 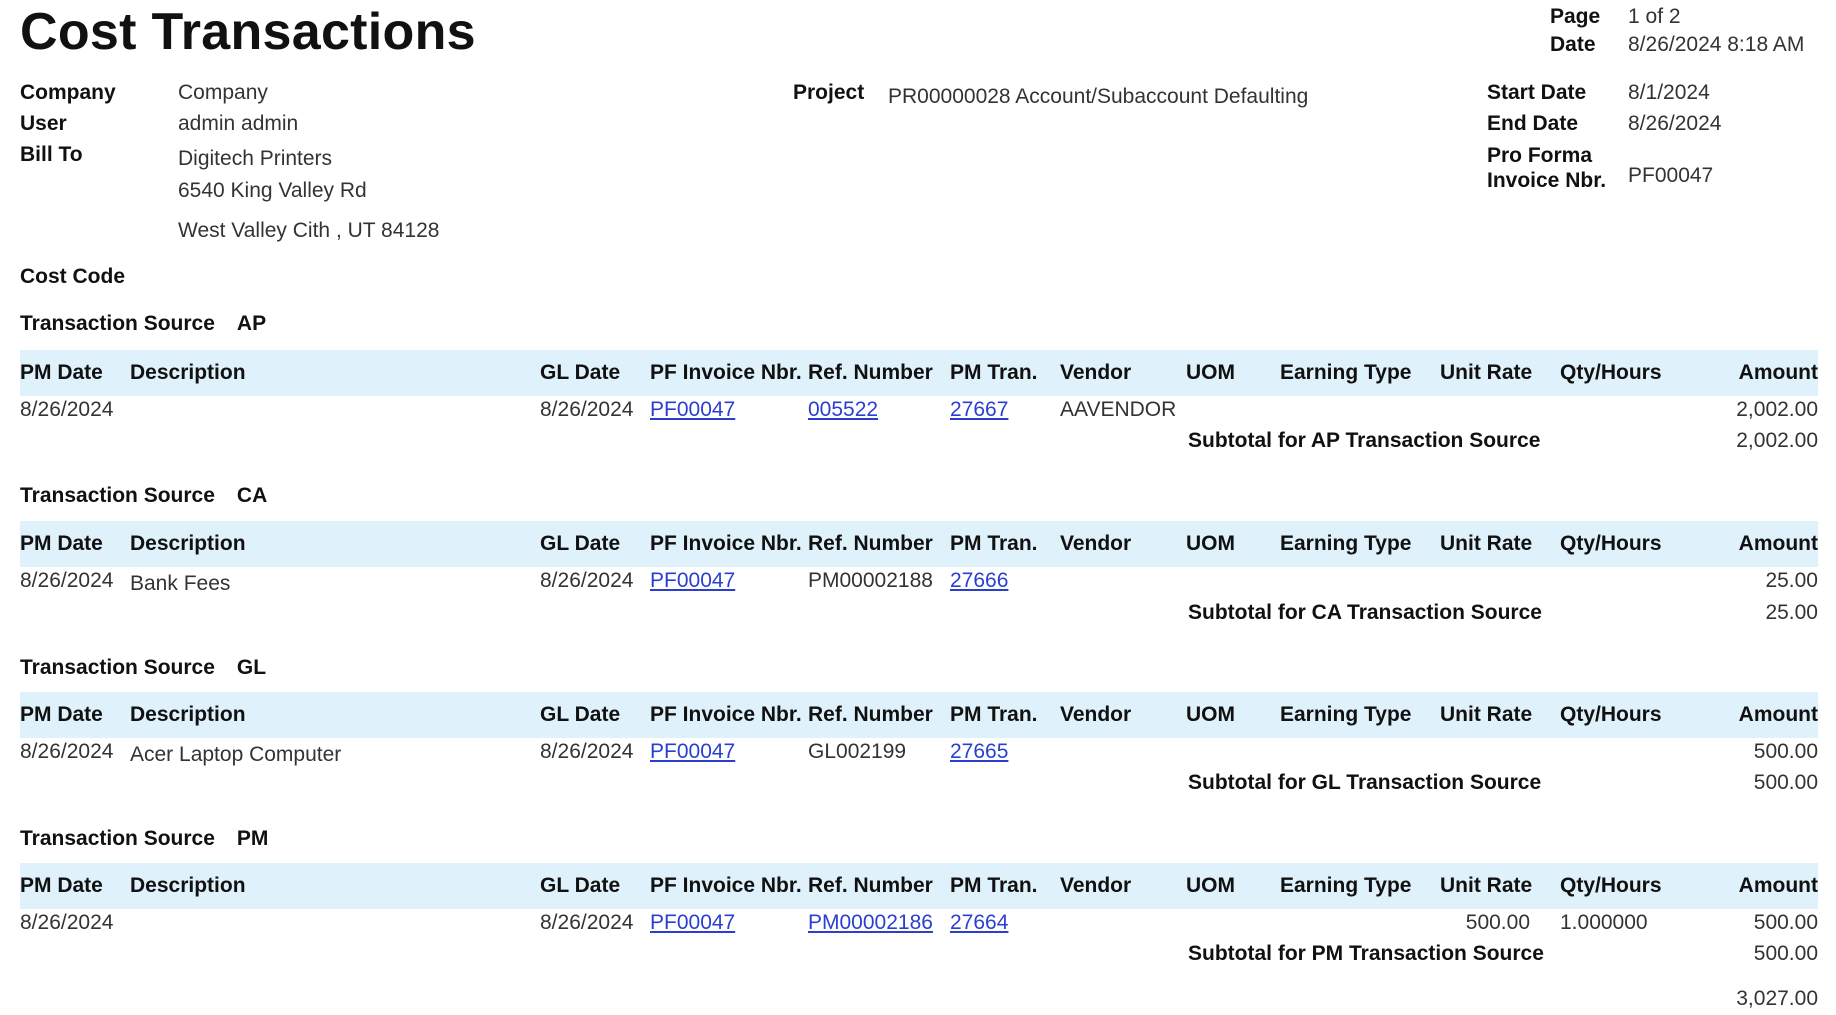 What do you see at coordinates (979, 752) in the screenshot?
I see `pm-tran-link: 27665` at bounding box center [979, 752].